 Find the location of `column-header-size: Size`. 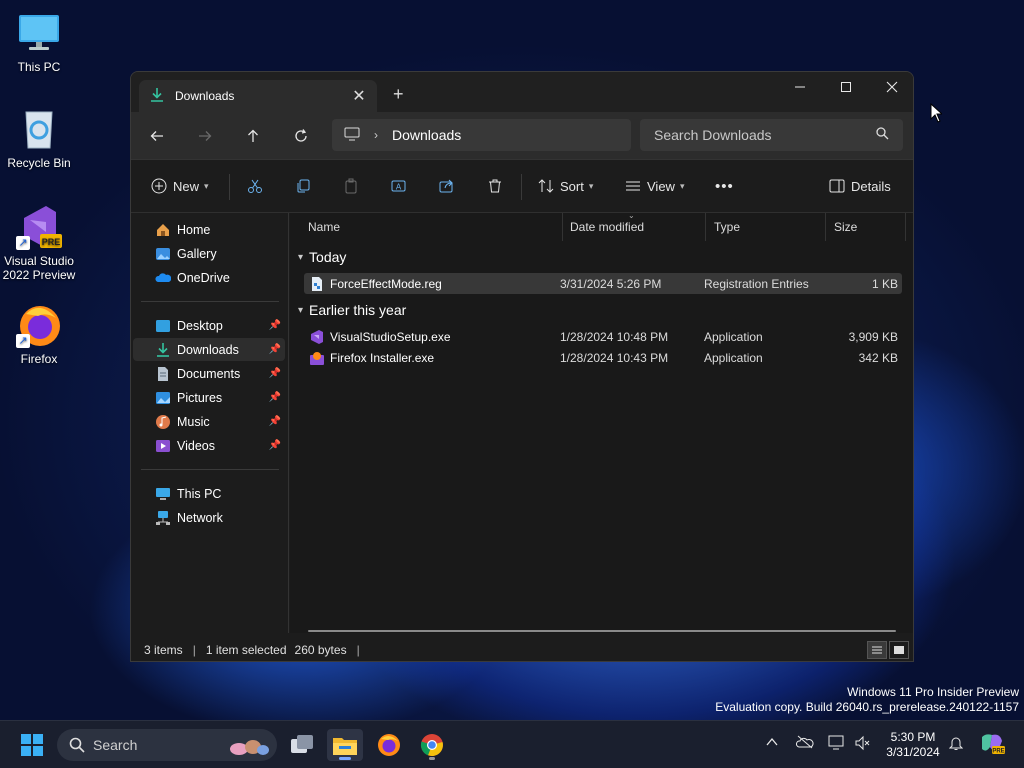

column-header-size: Size is located at coordinates (866, 227).